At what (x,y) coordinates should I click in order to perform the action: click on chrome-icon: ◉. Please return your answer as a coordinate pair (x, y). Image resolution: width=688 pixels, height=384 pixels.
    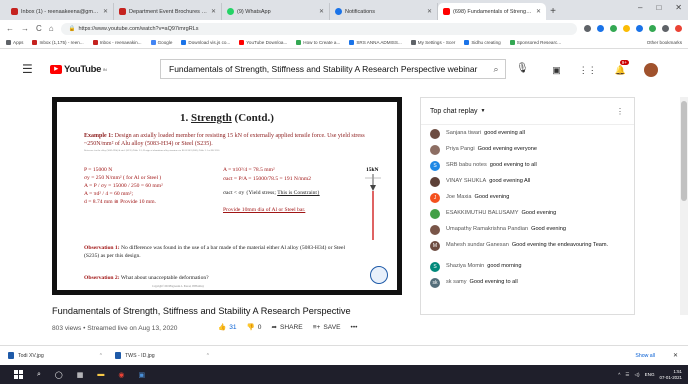
    Looking at the image, I should click on (121, 375).